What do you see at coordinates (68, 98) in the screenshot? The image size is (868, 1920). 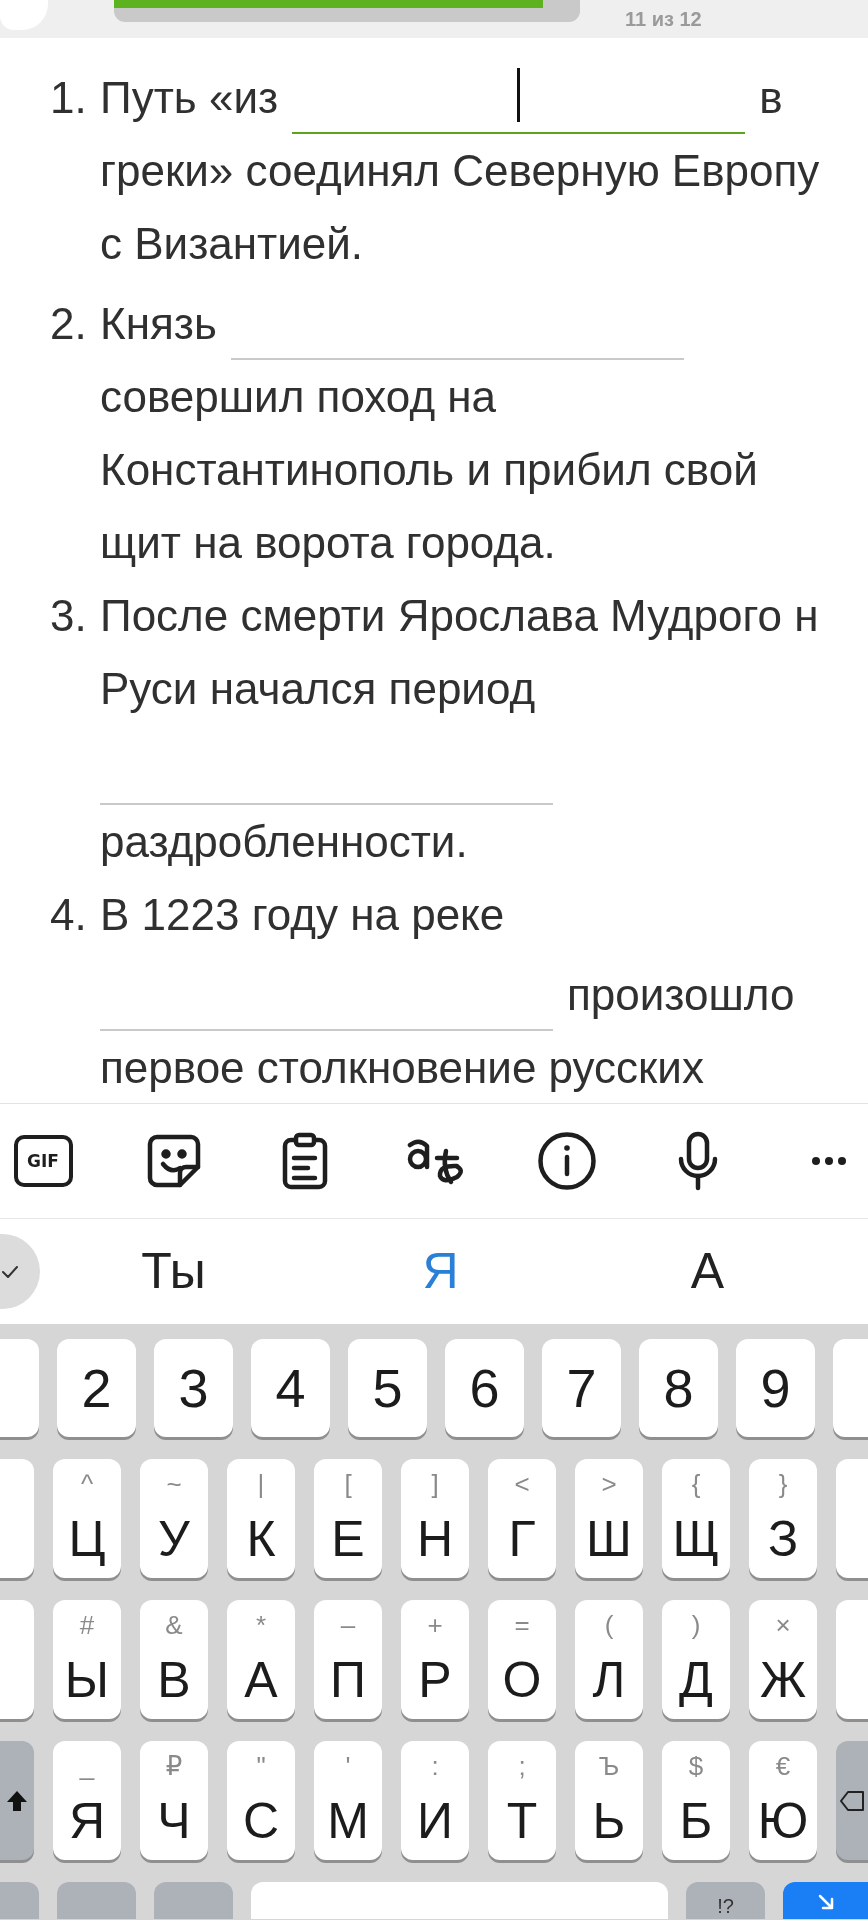 I see `question-number: 1.` at bounding box center [68, 98].